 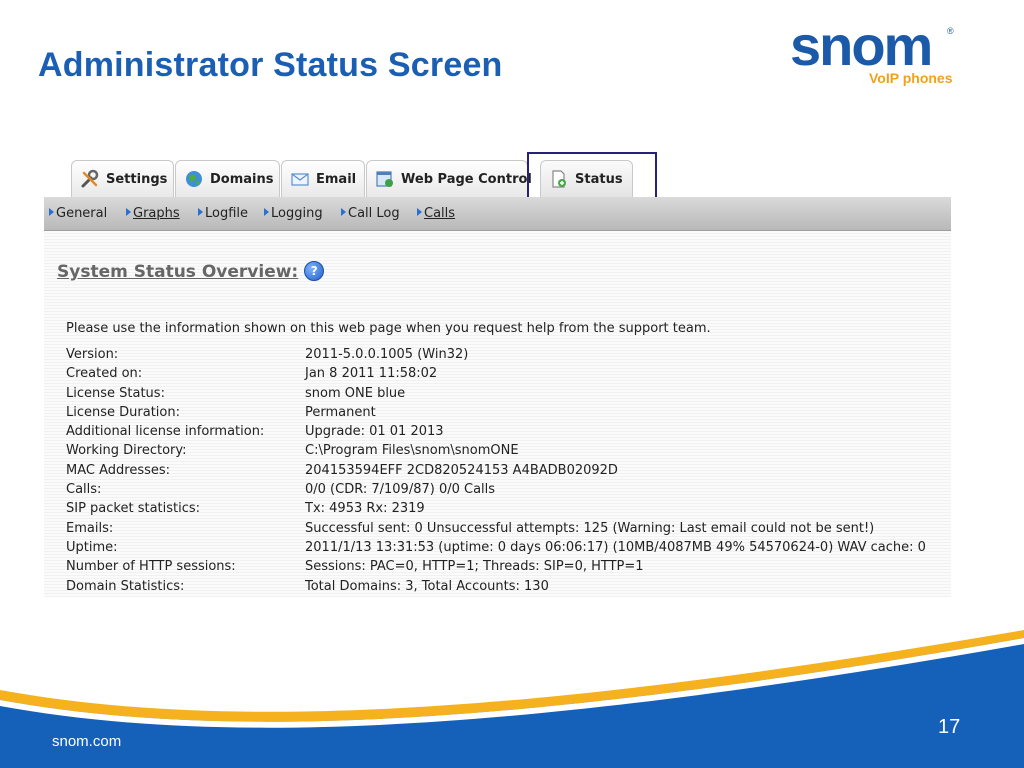 I want to click on tab-label: Web Page Control, so click(x=466, y=179).